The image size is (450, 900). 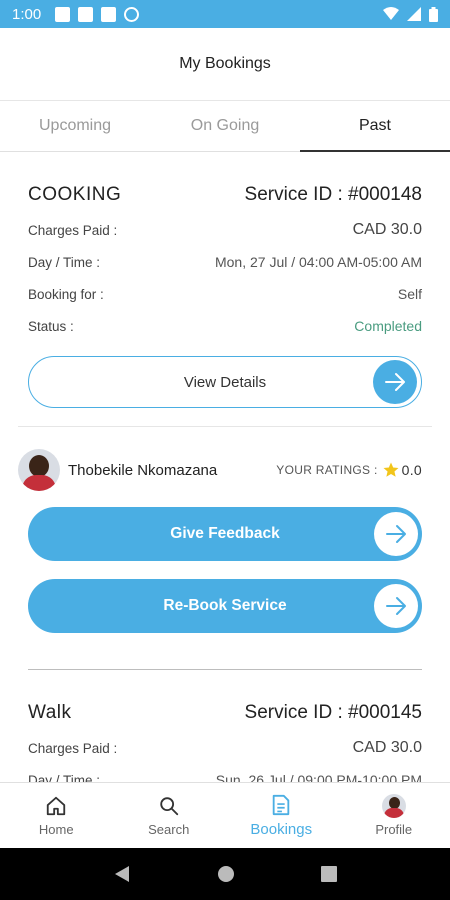 I want to click on nav-search: Search, so click(x=169, y=815).